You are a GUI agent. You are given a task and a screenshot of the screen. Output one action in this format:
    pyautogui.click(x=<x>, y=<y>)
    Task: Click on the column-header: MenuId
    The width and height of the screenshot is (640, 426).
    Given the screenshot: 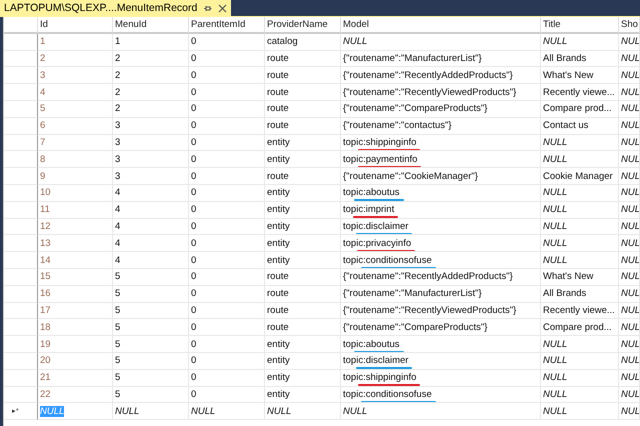 What is the action you would take?
    pyautogui.click(x=151, y=25)
    